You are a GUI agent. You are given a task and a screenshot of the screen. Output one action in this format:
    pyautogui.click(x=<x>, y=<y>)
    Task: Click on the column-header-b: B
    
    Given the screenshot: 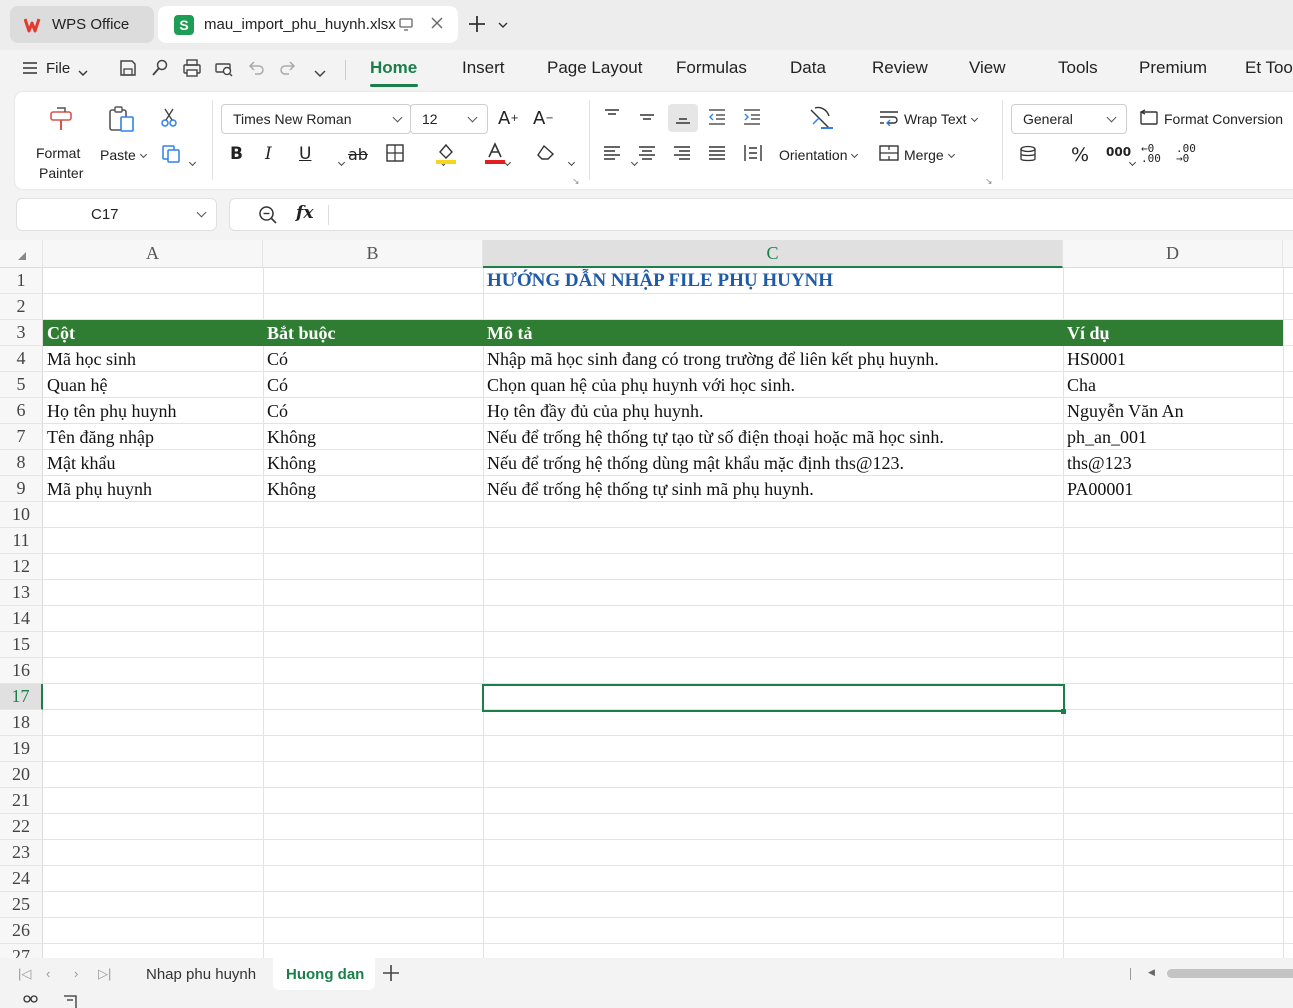 What is the action you would take?
    pyautogui.click(x=373, y=254)
    